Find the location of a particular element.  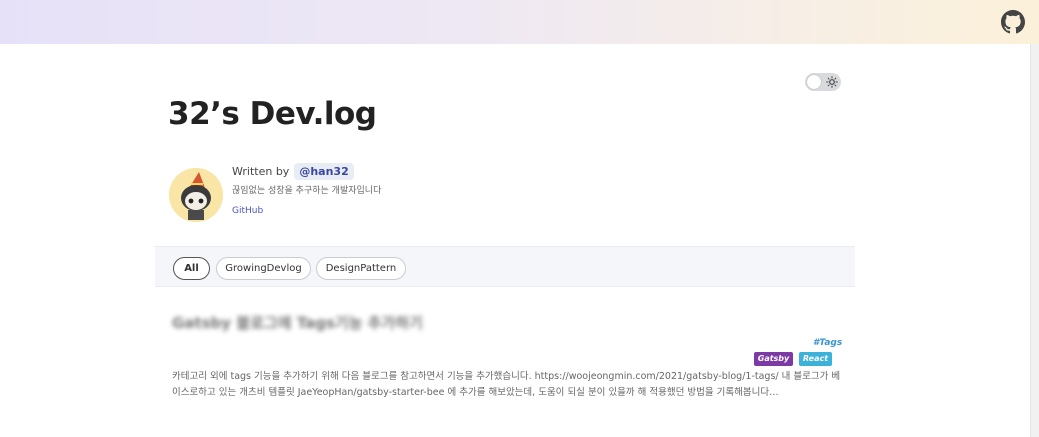

top-header-bar is located at coordinates (519, 22).